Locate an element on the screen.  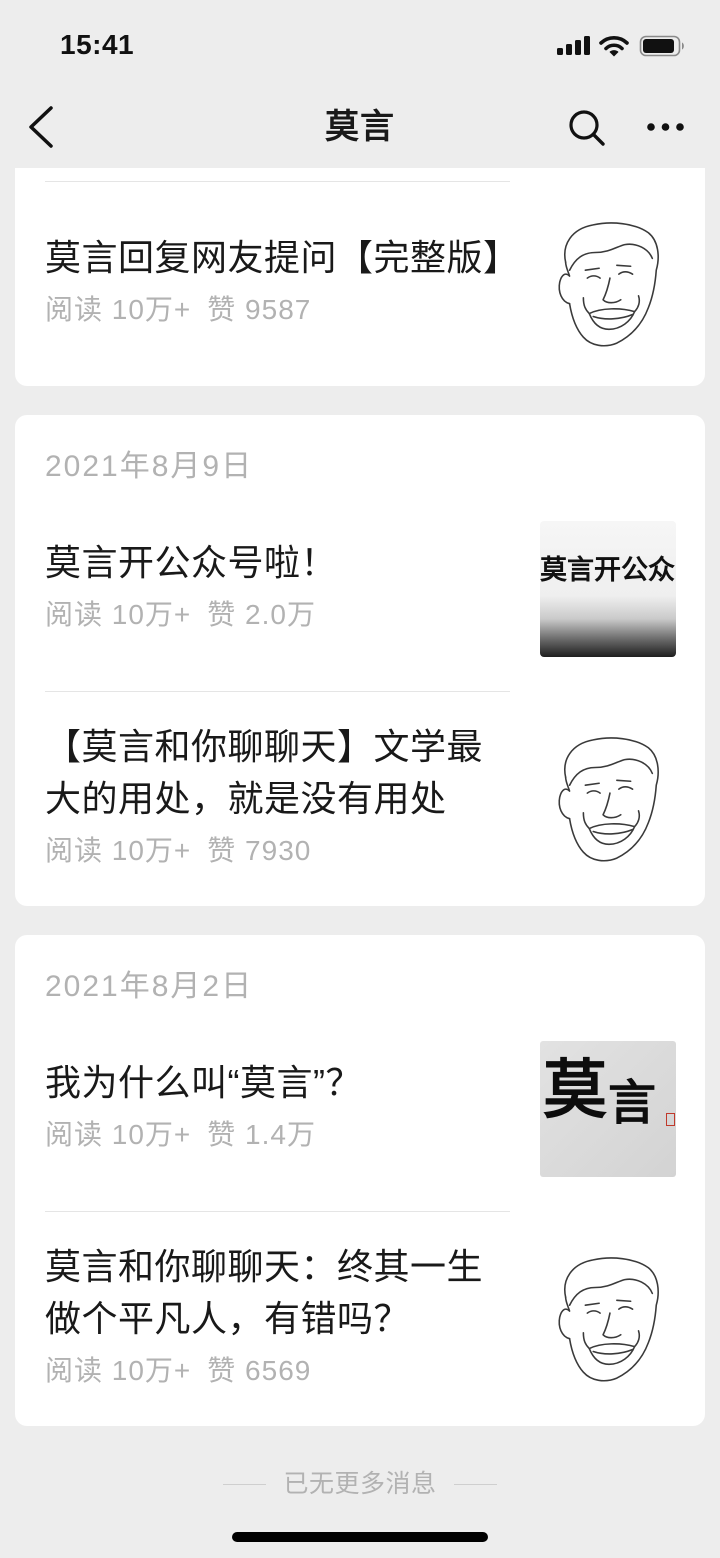
like-count: 赞 9587 is located at coordinates (259, 309).